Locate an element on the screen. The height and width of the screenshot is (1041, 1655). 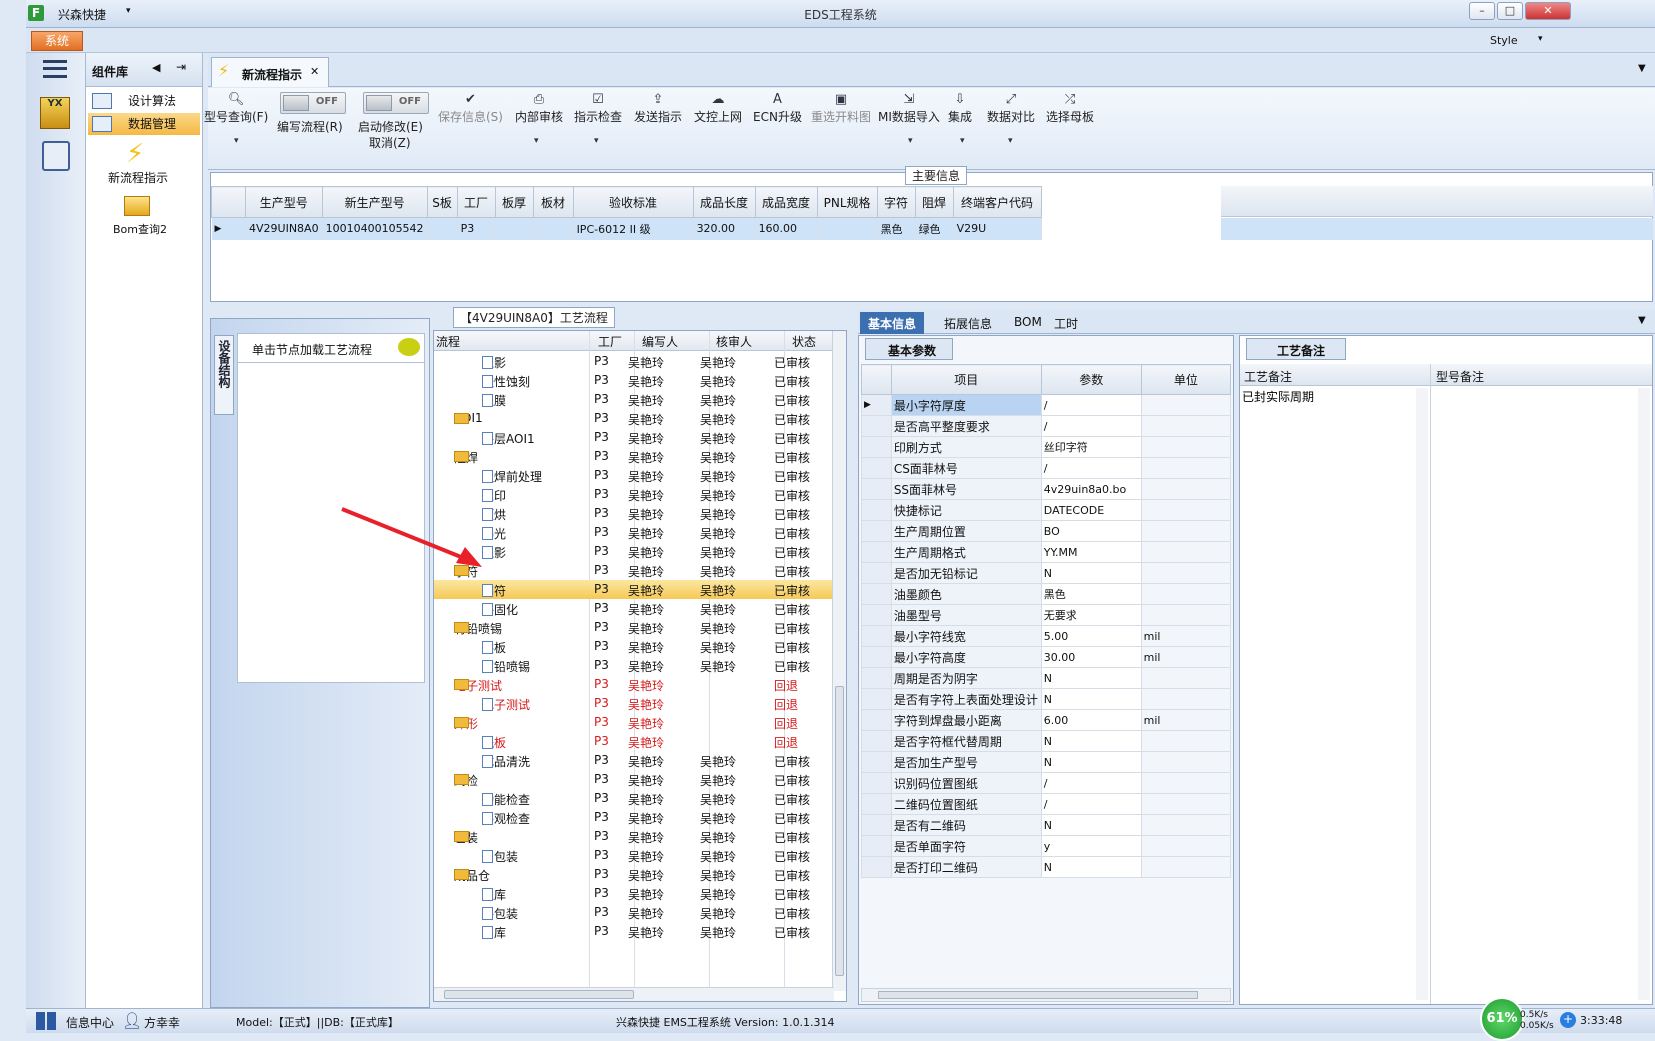
close-tab-icon: ✕ is located at coordinates (314, 71).